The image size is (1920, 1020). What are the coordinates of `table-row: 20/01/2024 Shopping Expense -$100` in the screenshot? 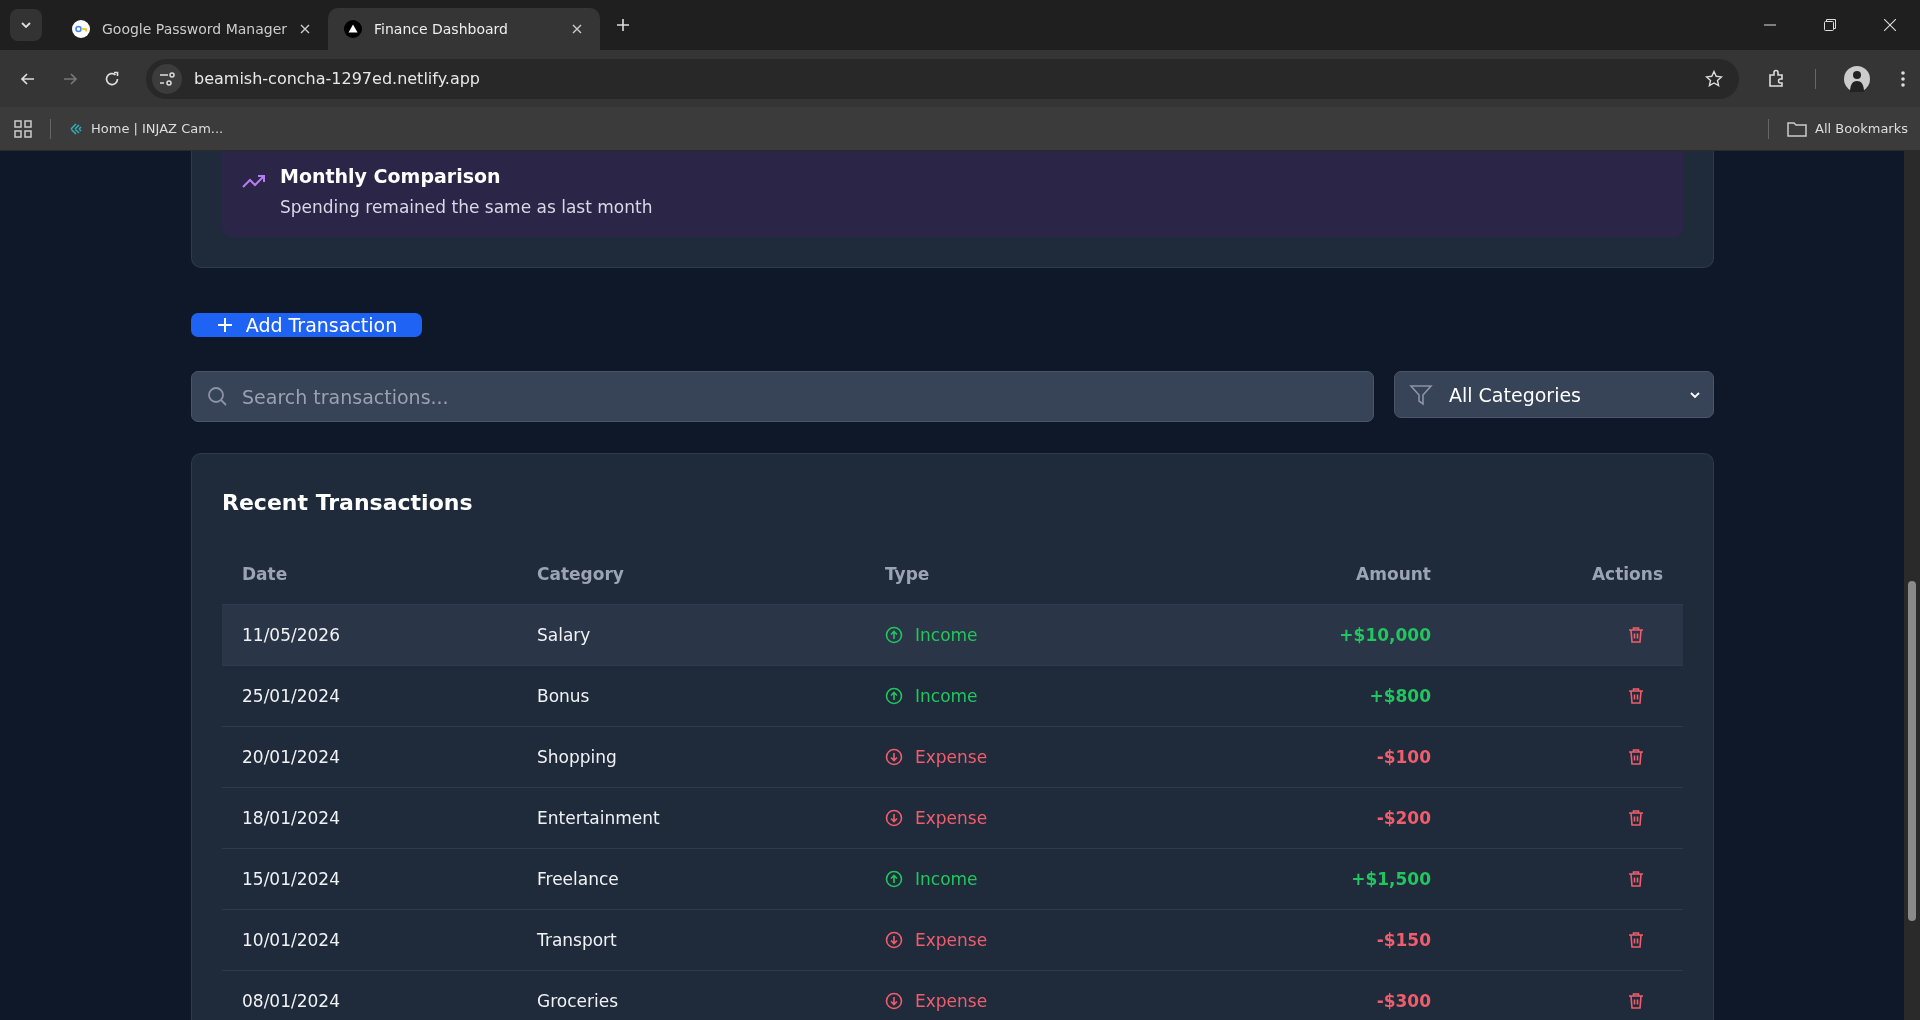 It's located at (952, 757).